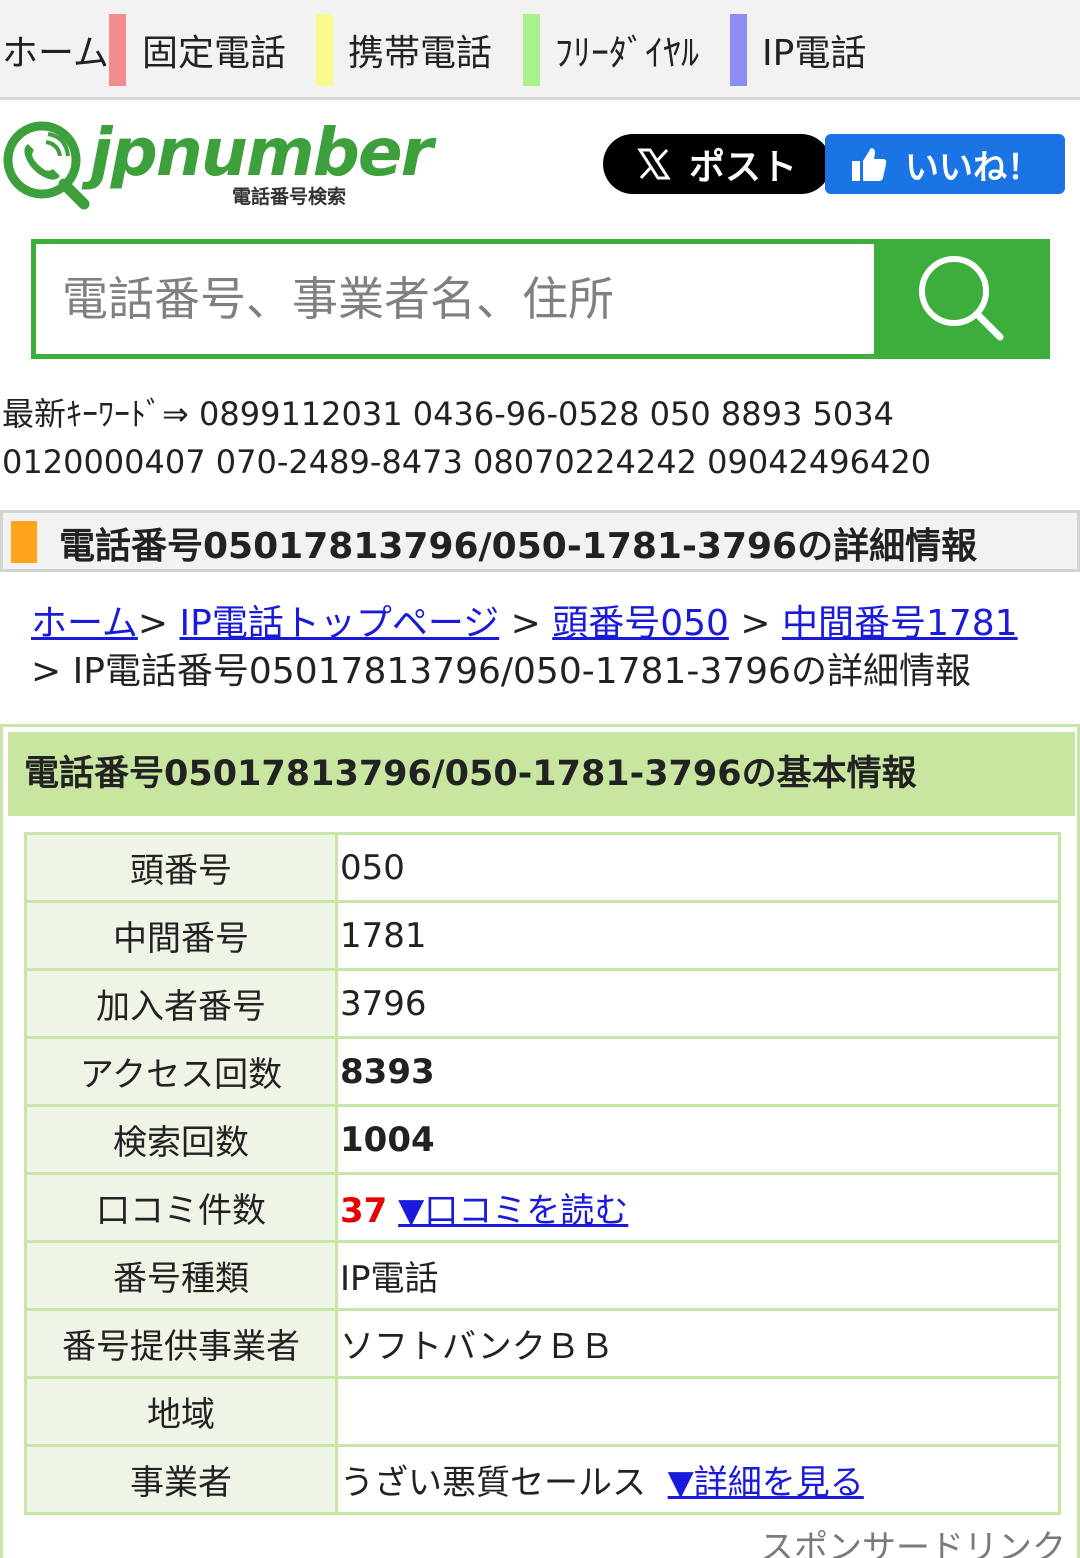 The height and width of the screenshot is (1558, 1080). I want to click on row-key: 口コミ件数, so click(181, 1207).